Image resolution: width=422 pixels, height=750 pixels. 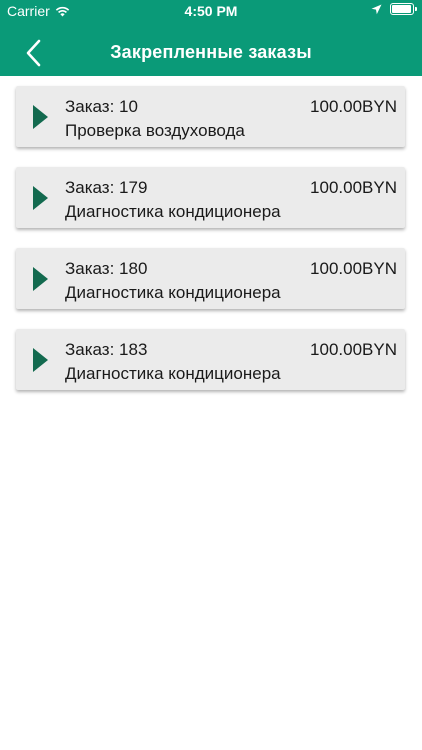 I want to click on status-bar: Carrier 4:50 PM, so click(x=211, y=11).